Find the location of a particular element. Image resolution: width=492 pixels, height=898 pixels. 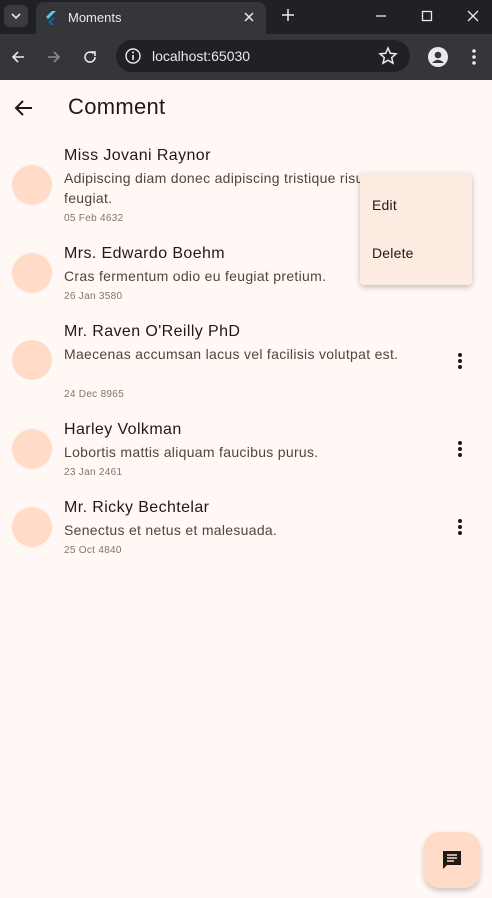

comment-date: 23 Jan 2461 is located at coordinates (93, 472).